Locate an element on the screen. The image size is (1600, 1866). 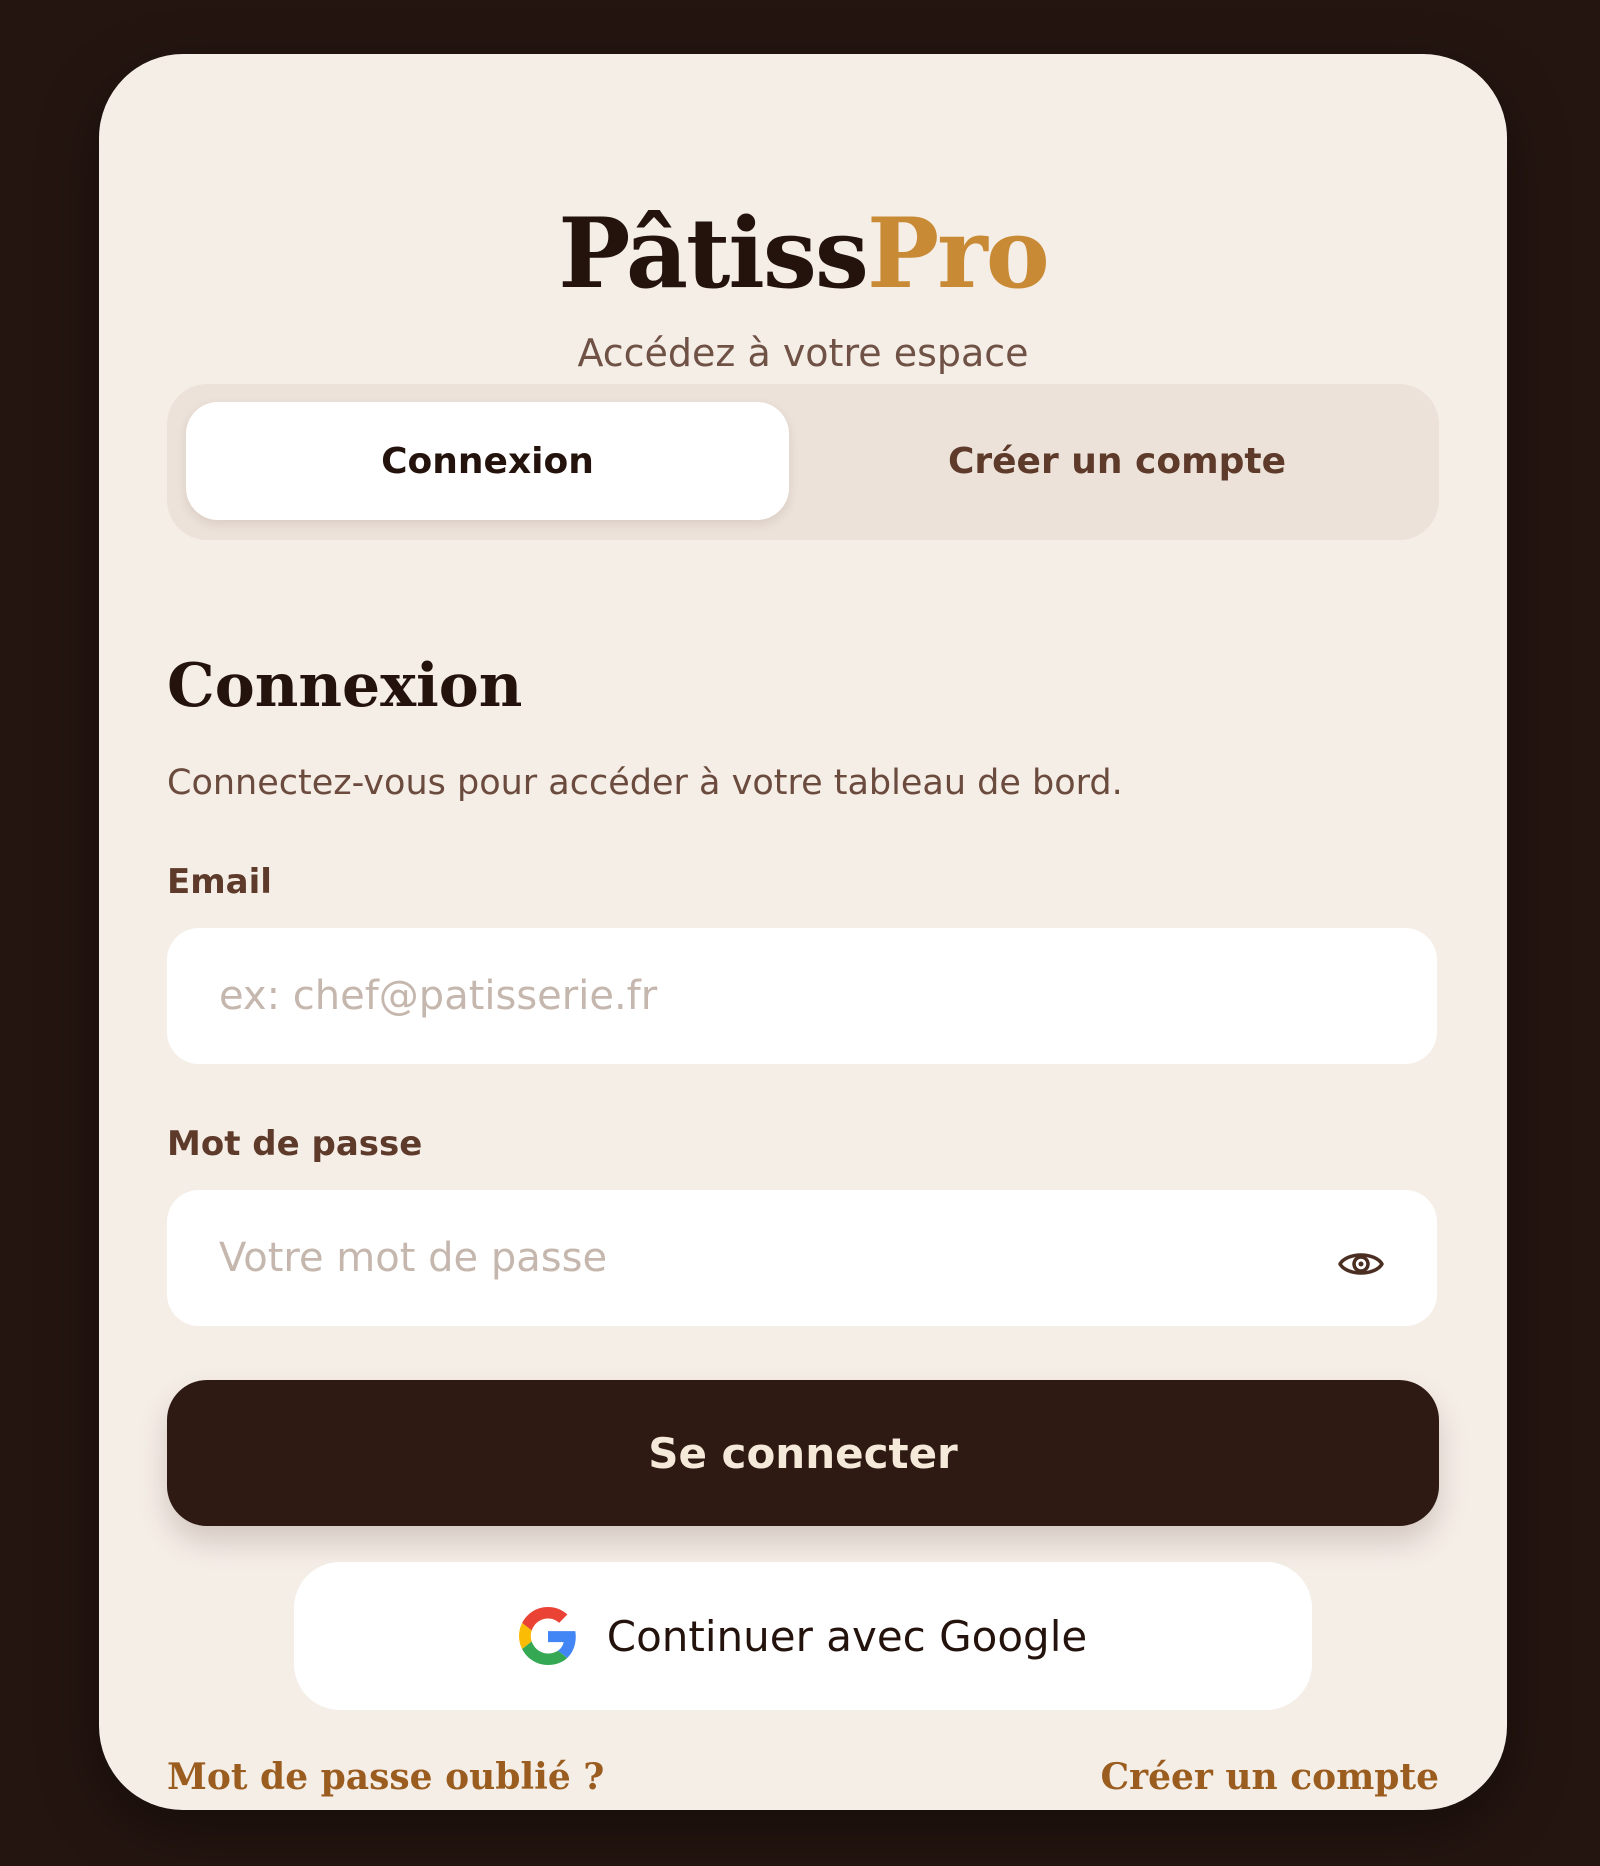
brand-logo: PâtissPro is located at coordinates (803, 254).